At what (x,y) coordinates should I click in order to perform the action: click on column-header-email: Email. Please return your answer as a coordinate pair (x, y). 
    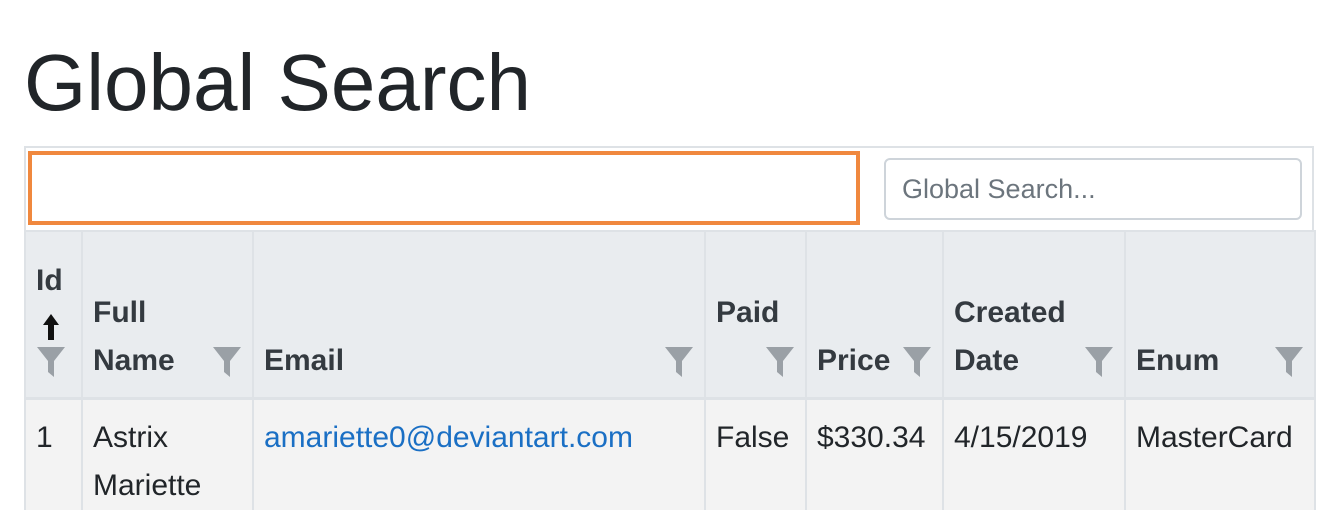
    Looking at the image, I should click on (479, 315).